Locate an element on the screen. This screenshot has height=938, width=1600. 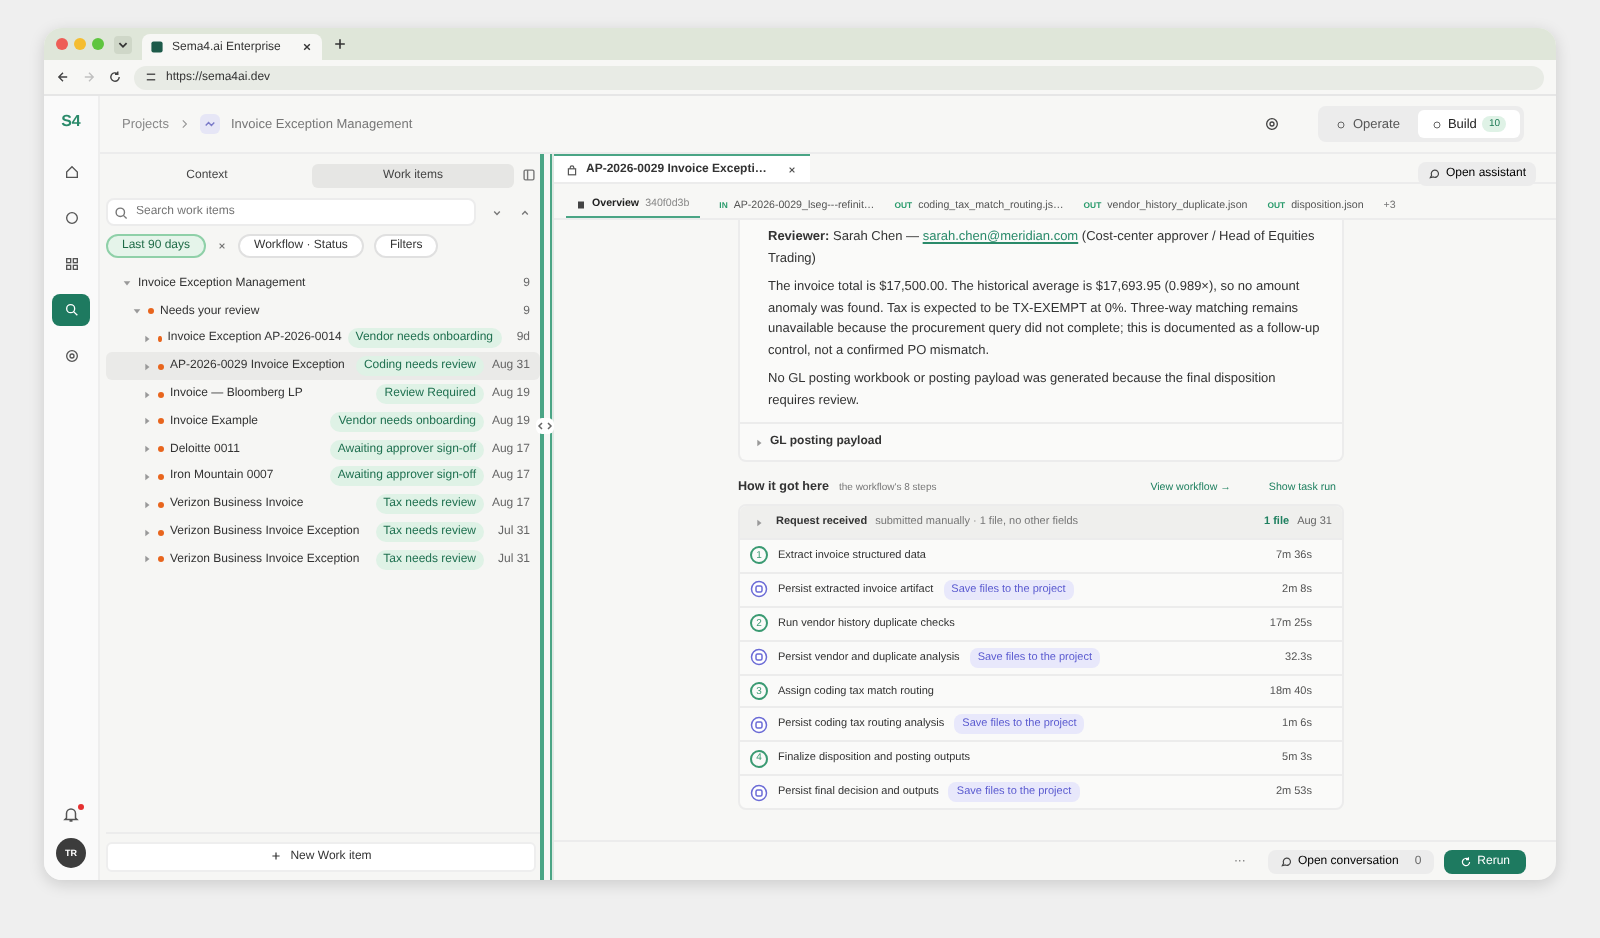
site-settings-icon is located at coordinates (151, 77).